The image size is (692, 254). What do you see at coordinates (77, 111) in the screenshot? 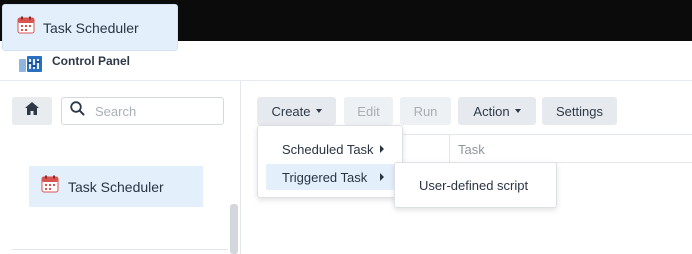
I see `search-icon` at bounding box center [77, 111].